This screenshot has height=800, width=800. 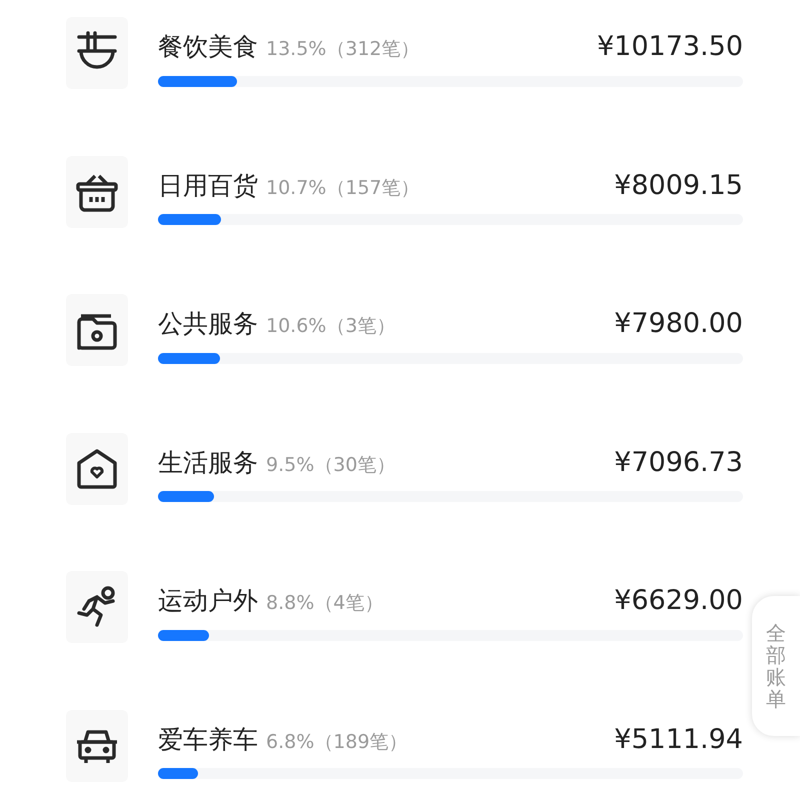 What do you see at coordinates (290, 465) in the screenshot?
I see `category-share: 9.5%` at bounding box center [290, 465].